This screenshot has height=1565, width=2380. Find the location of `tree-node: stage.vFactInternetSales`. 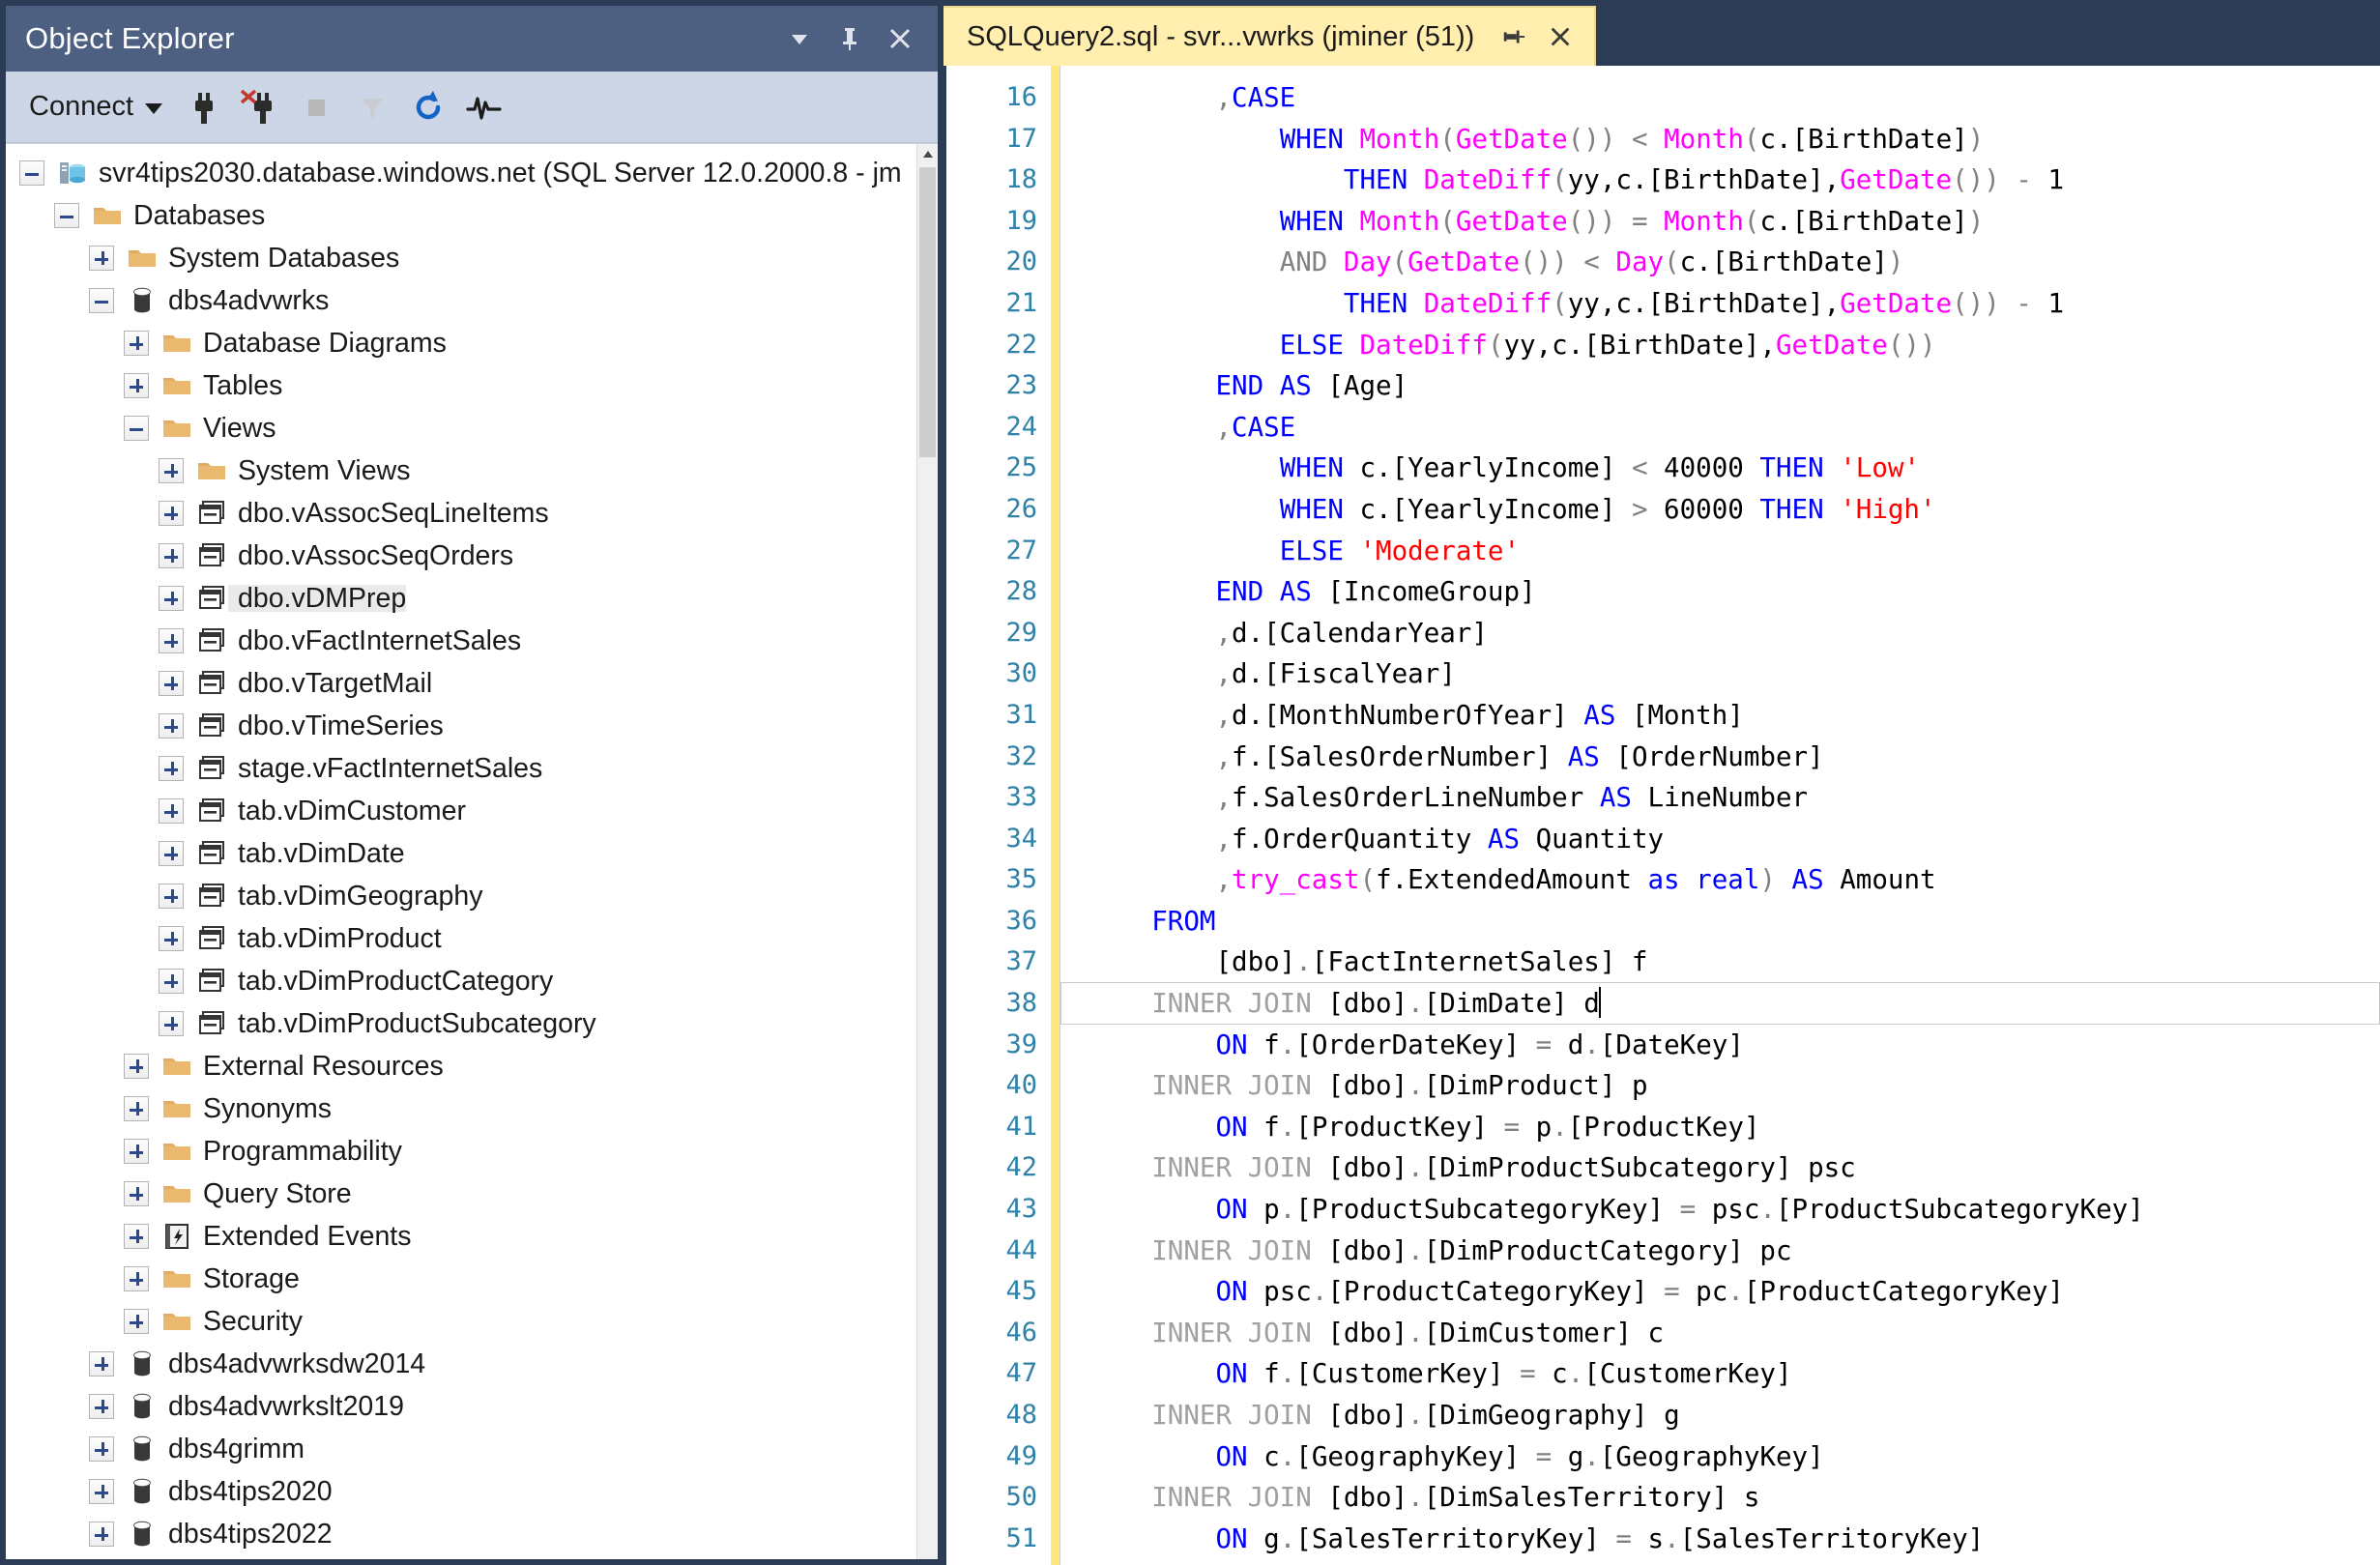

tree-node: stage.vFactInternetSales is located at coordinates (461, 768).